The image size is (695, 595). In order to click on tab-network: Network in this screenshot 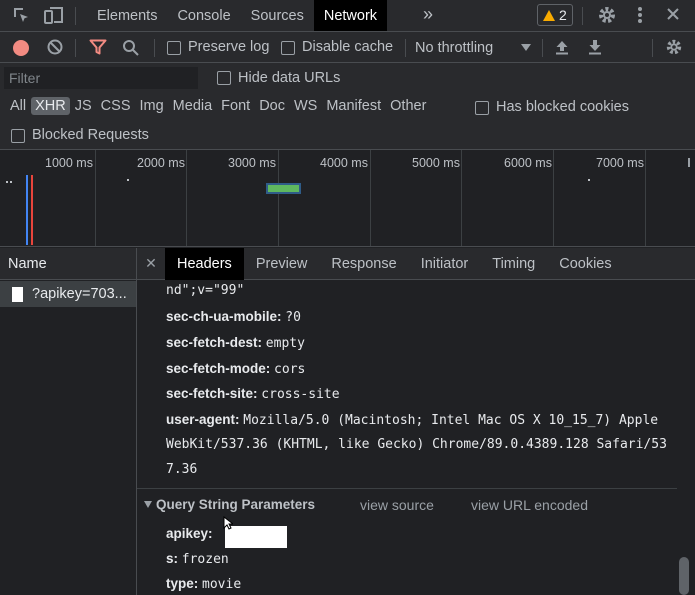, I will do `click(350, 15)`.